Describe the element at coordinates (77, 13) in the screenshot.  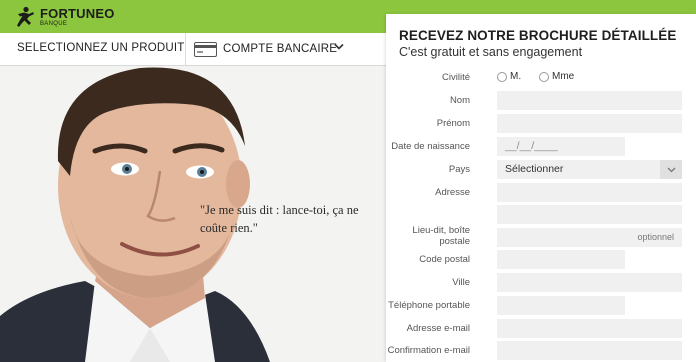
I see `brand-name: FORTUNEO` at that location.